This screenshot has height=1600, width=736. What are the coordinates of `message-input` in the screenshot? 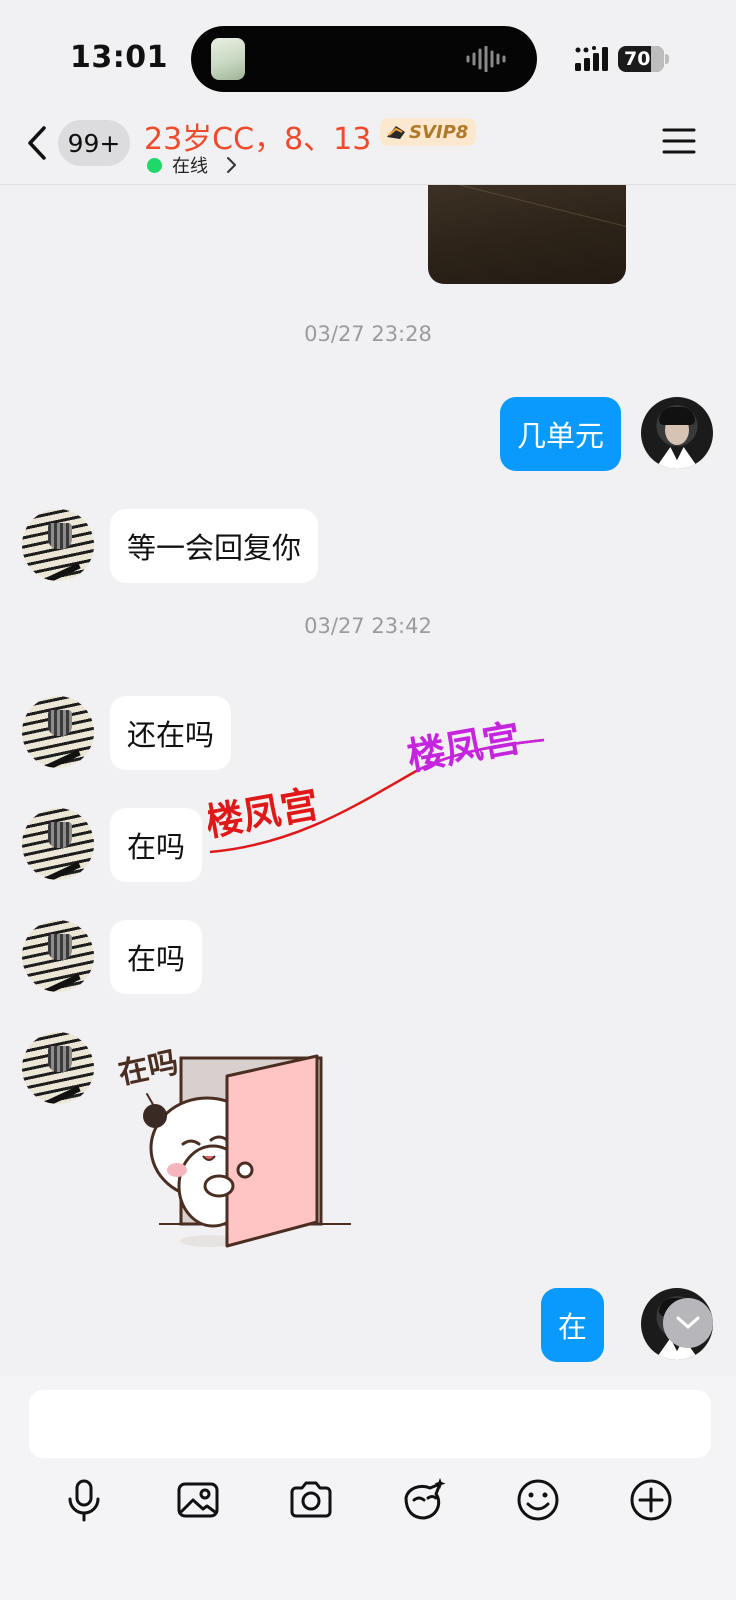 It's located at (370, 1424).